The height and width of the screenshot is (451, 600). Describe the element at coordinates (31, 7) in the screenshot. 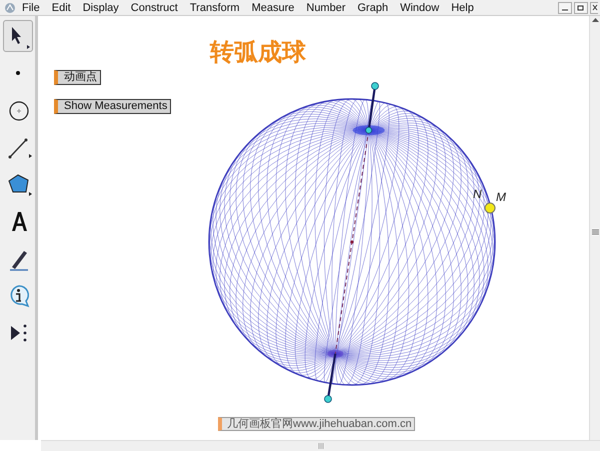

I see `menu-item: File` at that location.